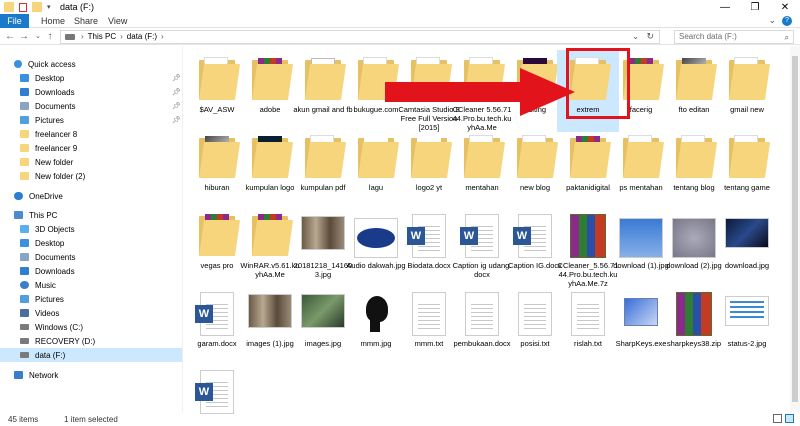  I want to click on properties-icon, so click(23, 7).